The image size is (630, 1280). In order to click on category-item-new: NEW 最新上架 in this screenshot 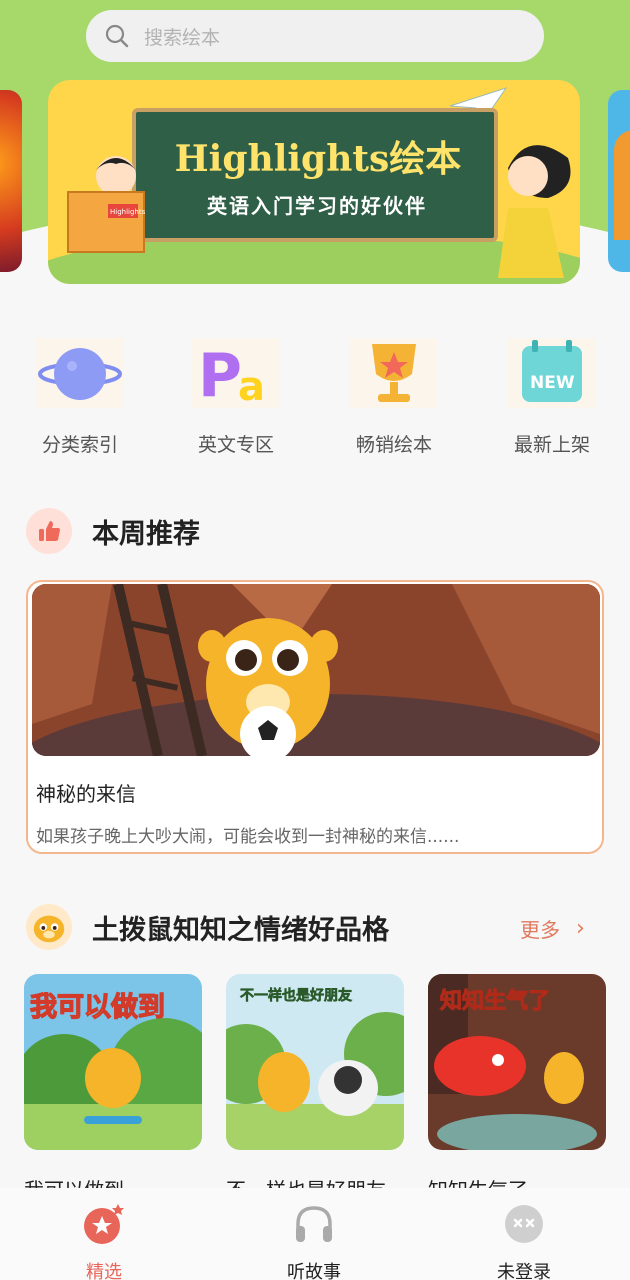, I will do `click(552, 397)`.